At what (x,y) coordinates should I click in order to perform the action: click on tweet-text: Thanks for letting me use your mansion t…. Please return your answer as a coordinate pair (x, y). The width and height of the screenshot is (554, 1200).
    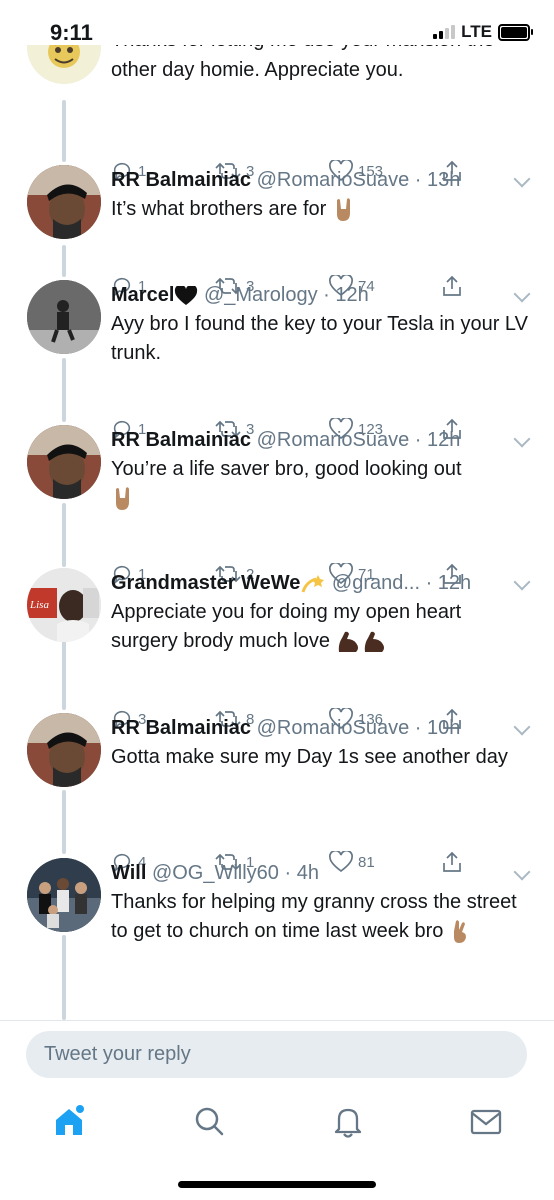
    Looking at the image, I should click on (303, 63).